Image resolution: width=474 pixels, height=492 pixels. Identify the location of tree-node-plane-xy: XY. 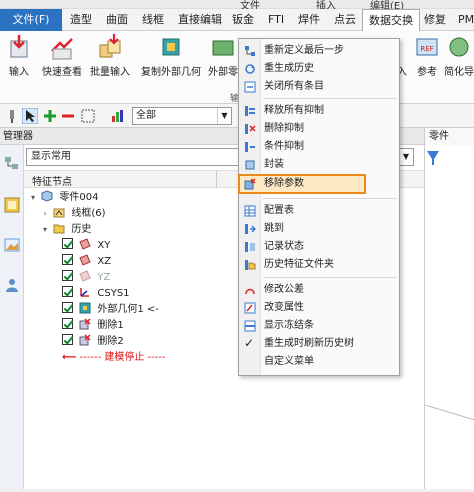
(86, 246).